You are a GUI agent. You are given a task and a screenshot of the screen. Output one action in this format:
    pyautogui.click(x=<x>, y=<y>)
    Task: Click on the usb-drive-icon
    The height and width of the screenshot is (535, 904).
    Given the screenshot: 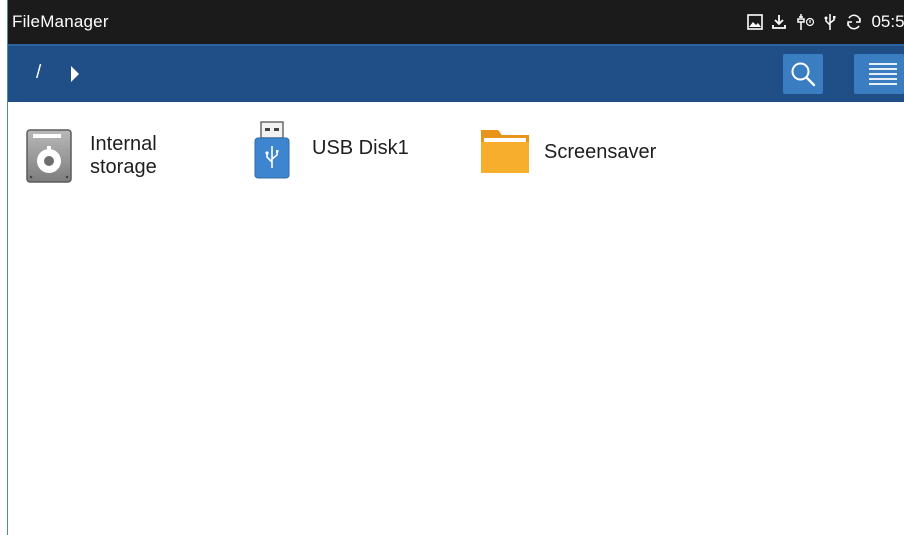 What is the action you would take?
    pyautogui.click(x=272, y=149)
    